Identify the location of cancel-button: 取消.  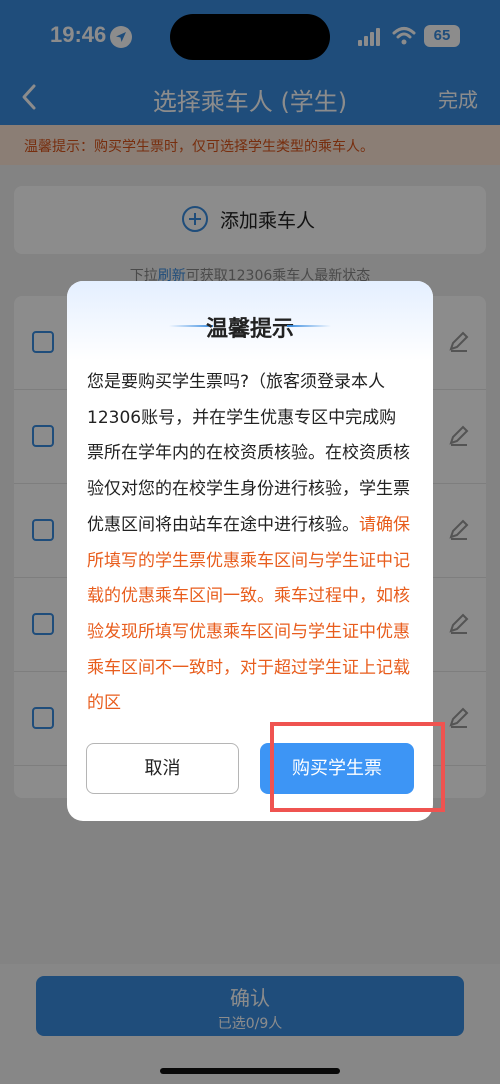
(162, 768).